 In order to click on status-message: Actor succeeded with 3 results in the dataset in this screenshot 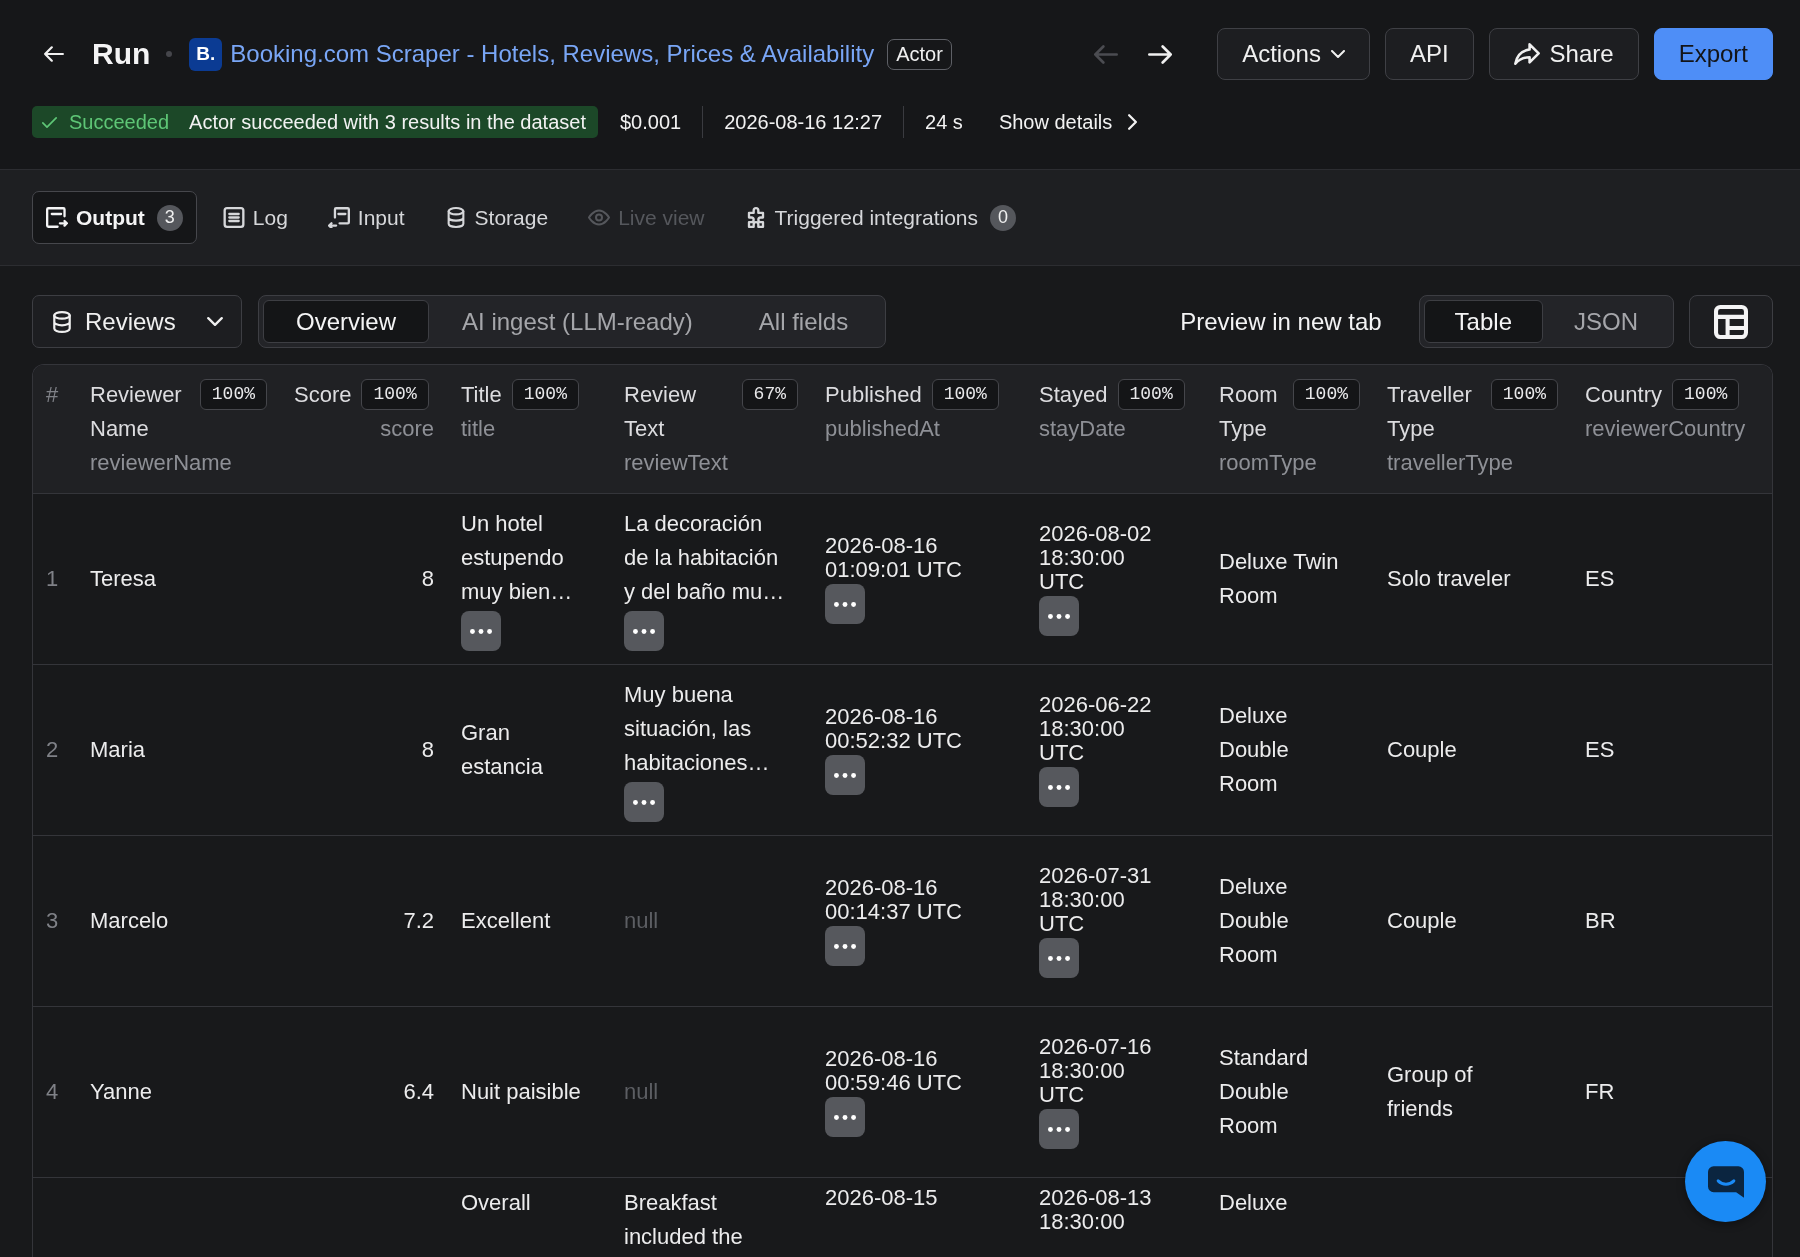, I will do `click(387, 122)`.